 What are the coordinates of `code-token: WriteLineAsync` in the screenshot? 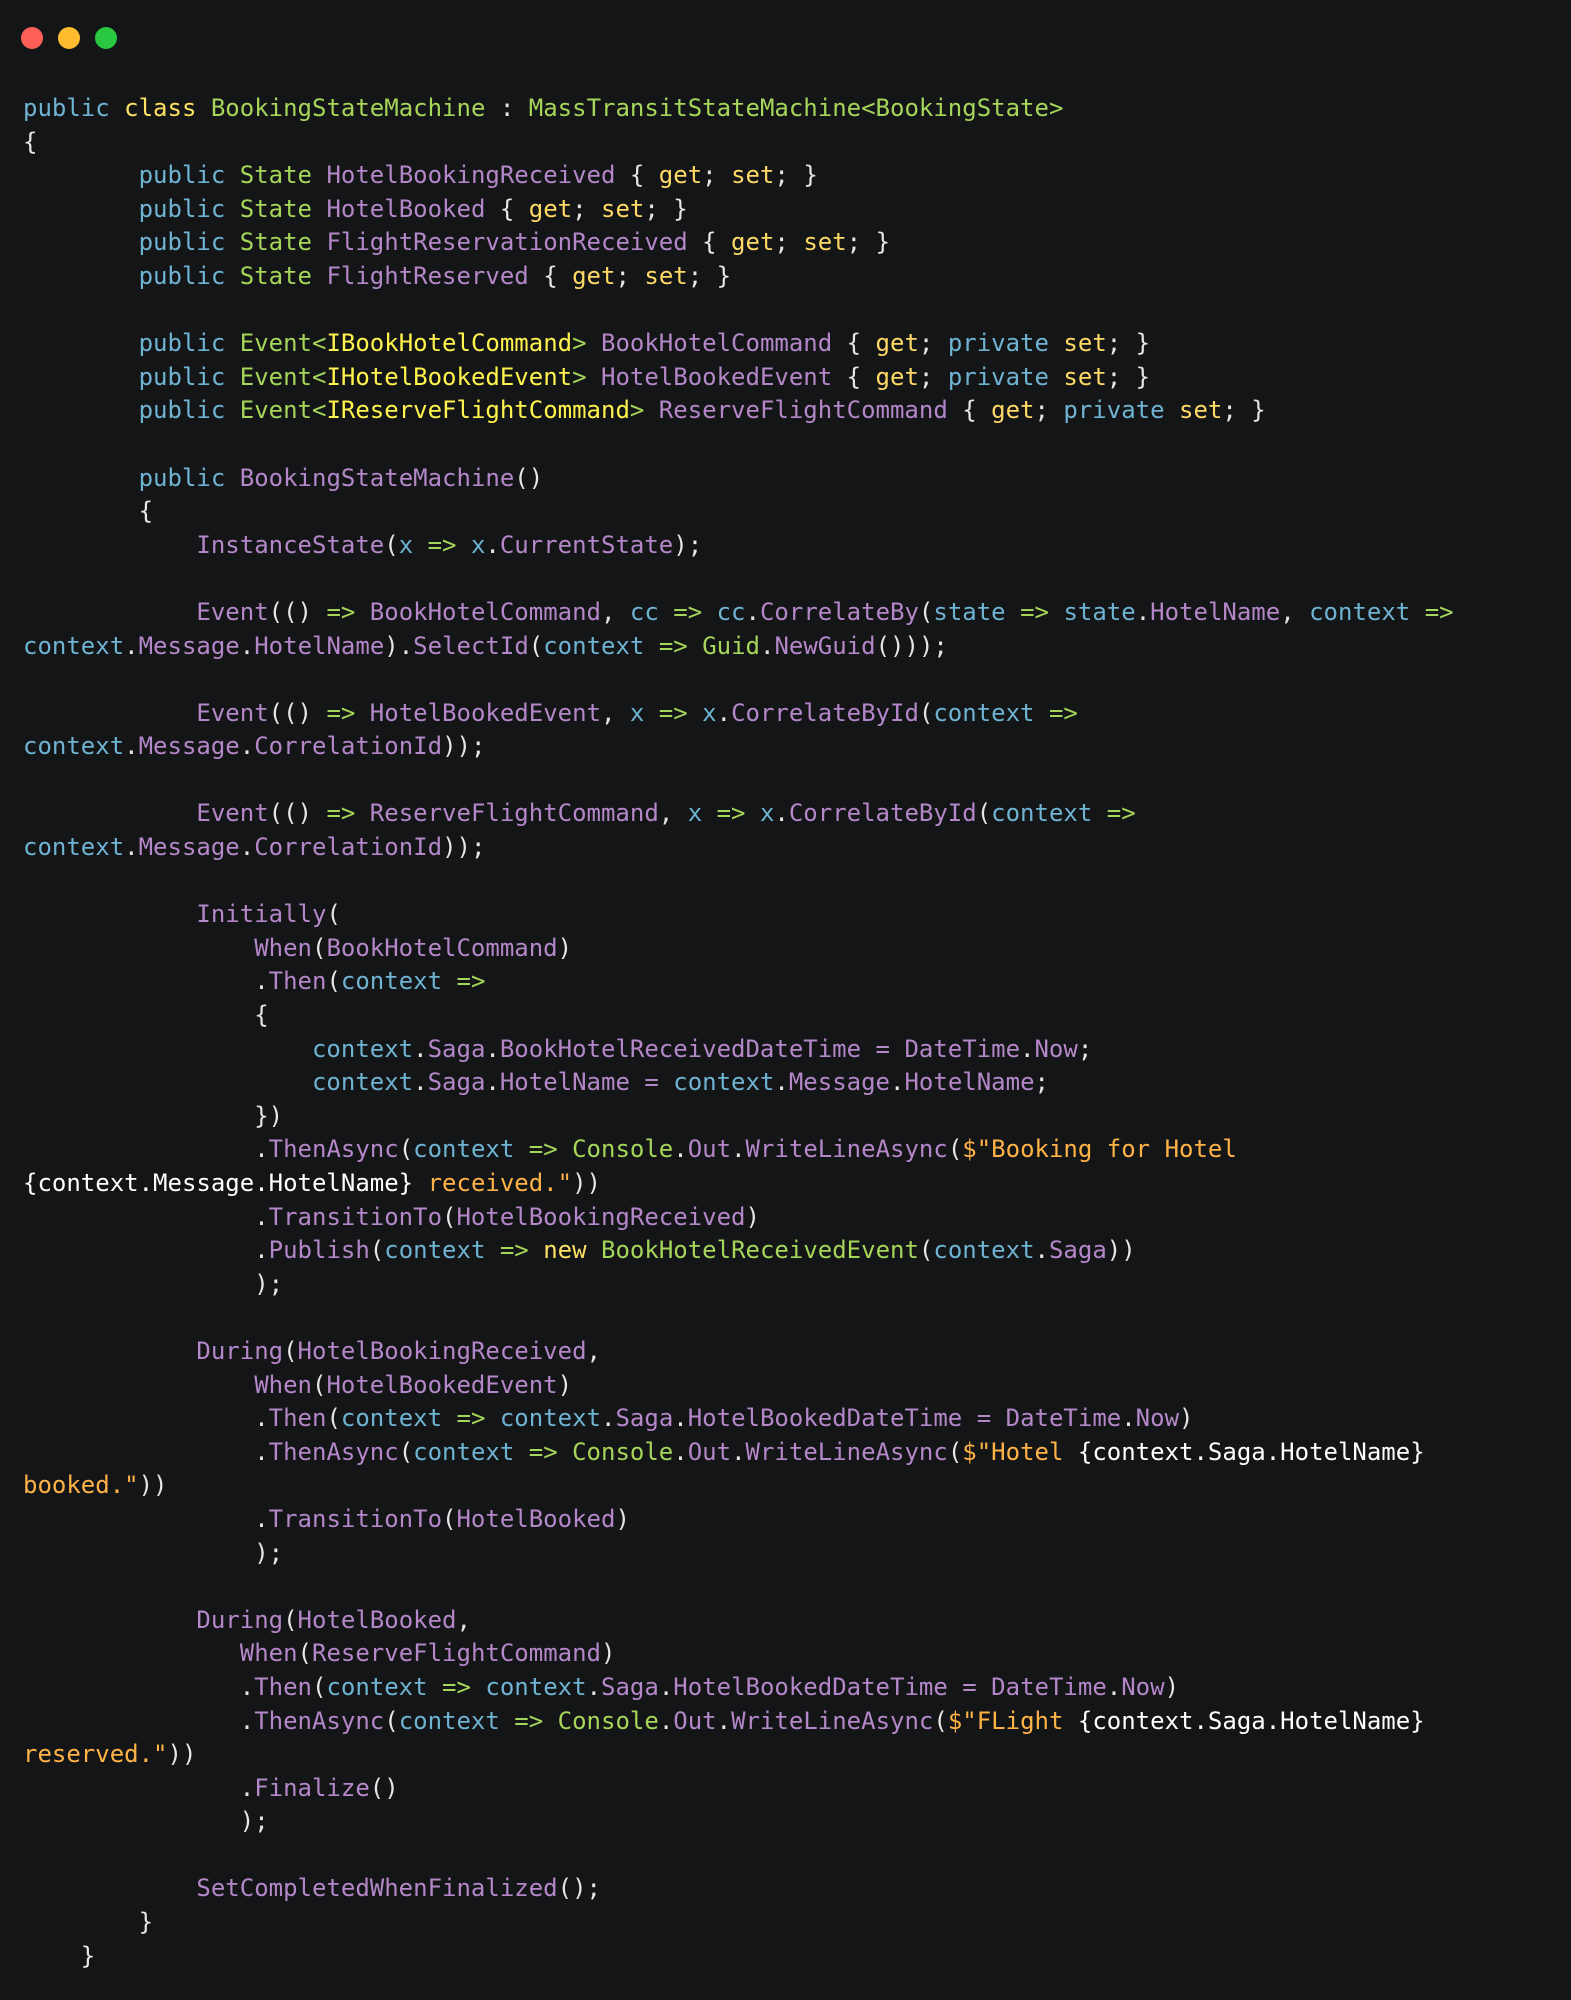 It's located at (846, 1451).